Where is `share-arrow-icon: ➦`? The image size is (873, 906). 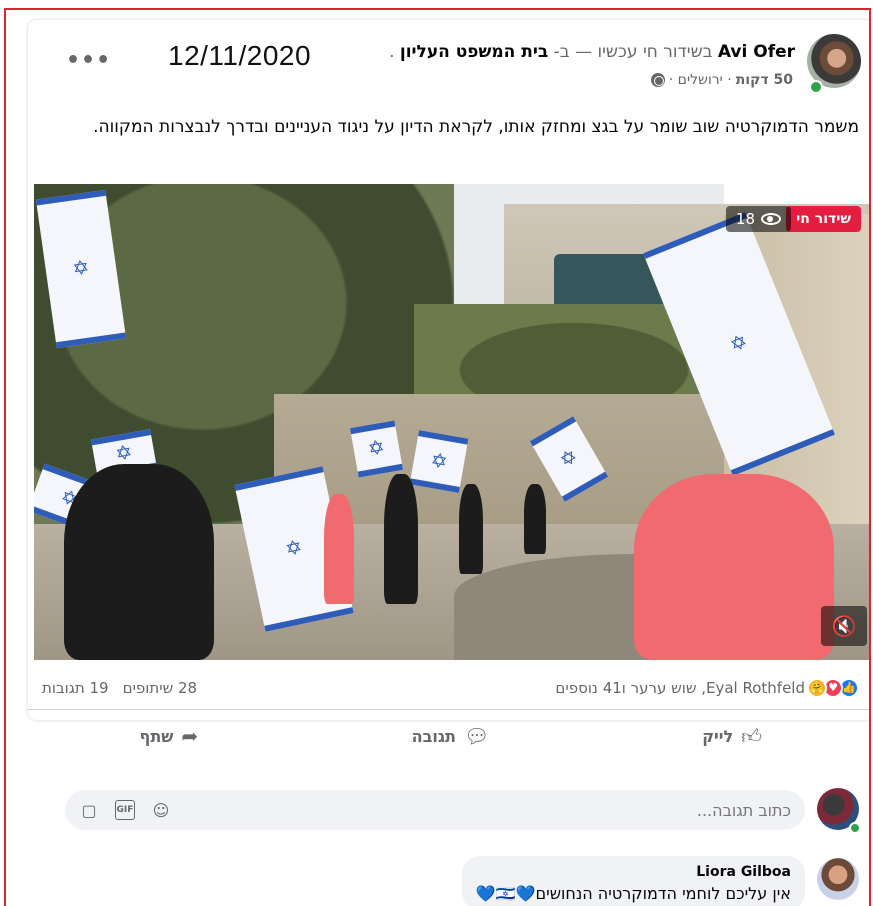 share-arrow-icon: ➦ is located at coordinates (190, 736).